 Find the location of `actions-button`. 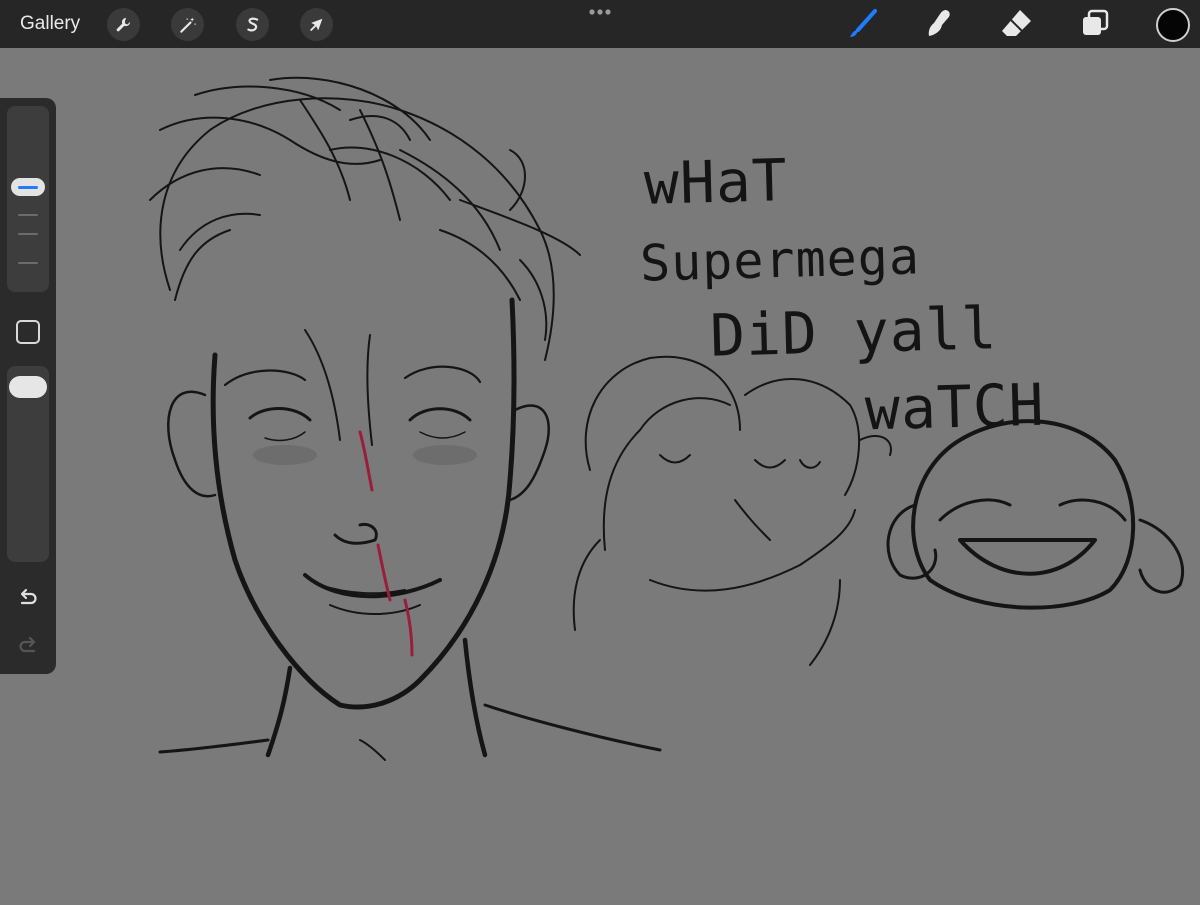

actions-button is located at coordinates (123, 24).